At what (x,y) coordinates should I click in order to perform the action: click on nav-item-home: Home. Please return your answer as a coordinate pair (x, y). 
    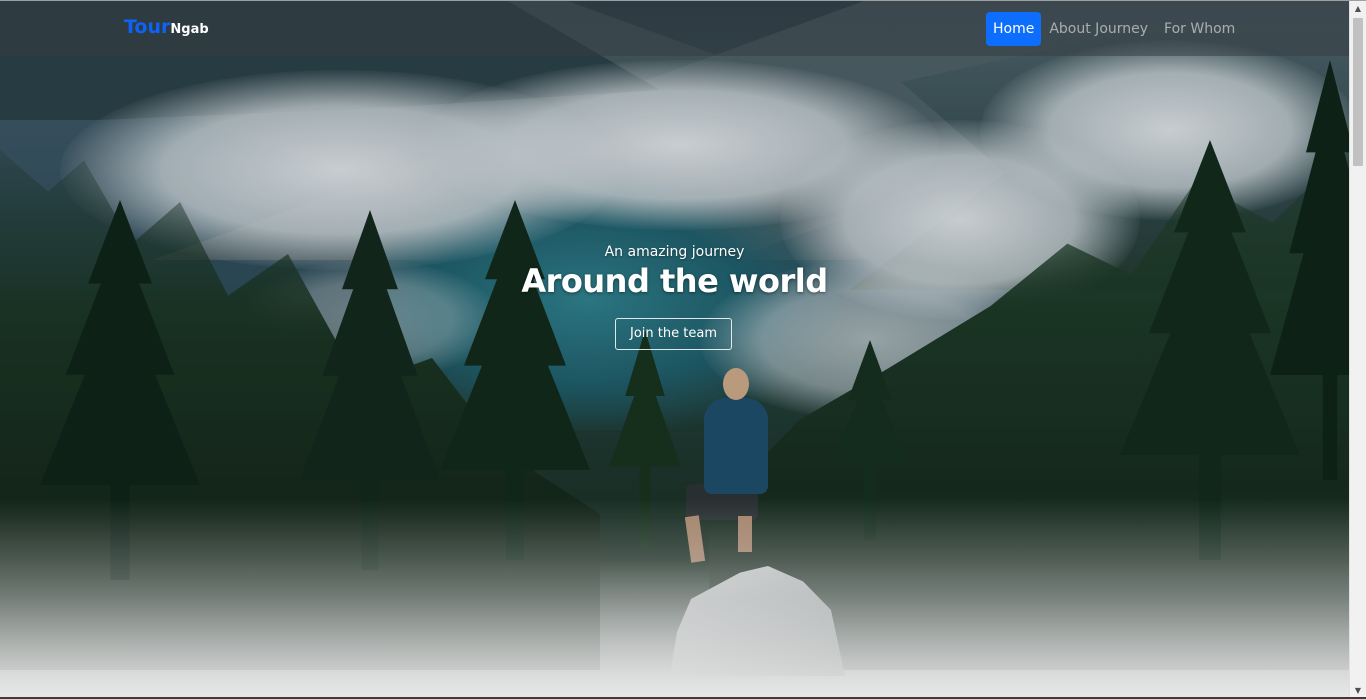
    Looking at the image, I should click on (1014, 29).